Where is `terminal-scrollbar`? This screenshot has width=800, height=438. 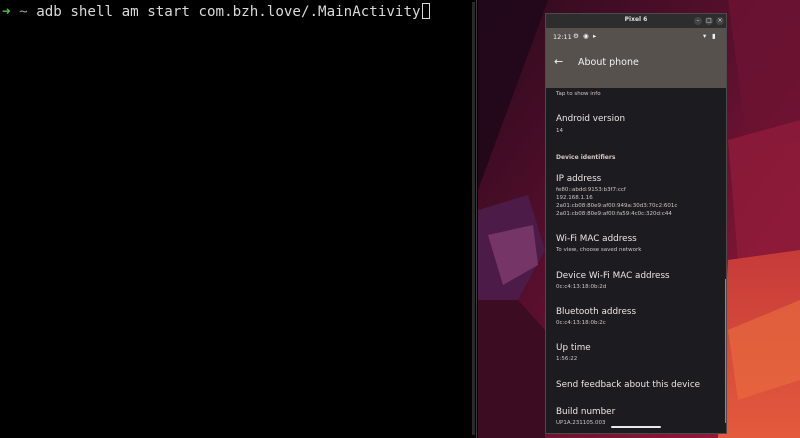
terminal-scrollbar is located at coordinates (473, 218).